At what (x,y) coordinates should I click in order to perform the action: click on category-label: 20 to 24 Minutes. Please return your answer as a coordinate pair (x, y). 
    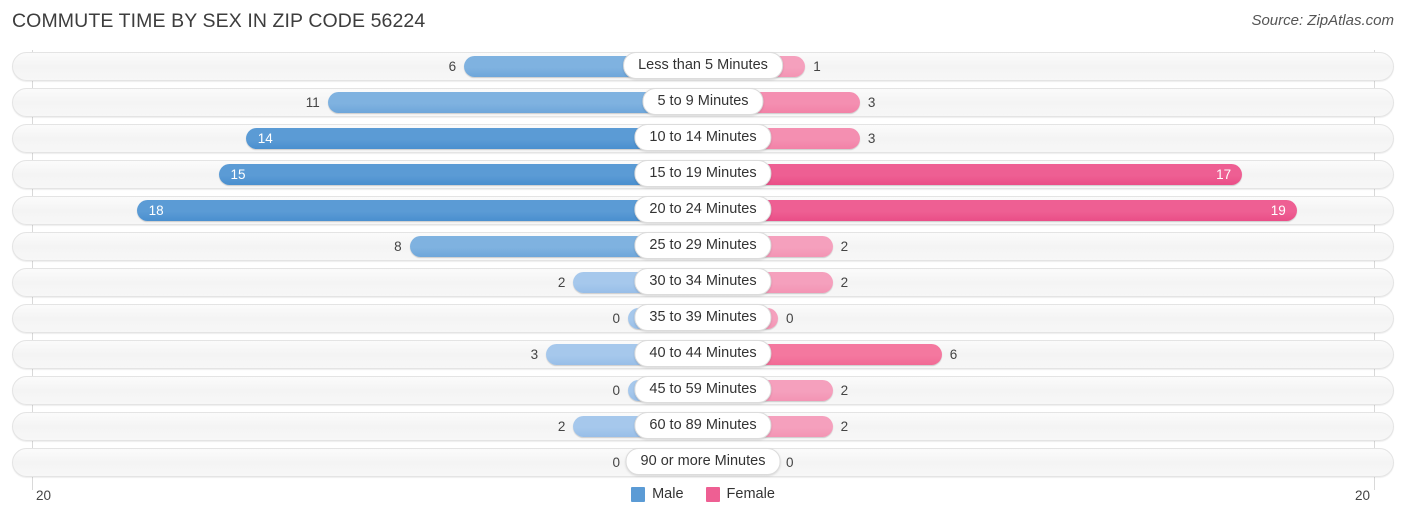
    Looking at the image, I should click on (703, 209).